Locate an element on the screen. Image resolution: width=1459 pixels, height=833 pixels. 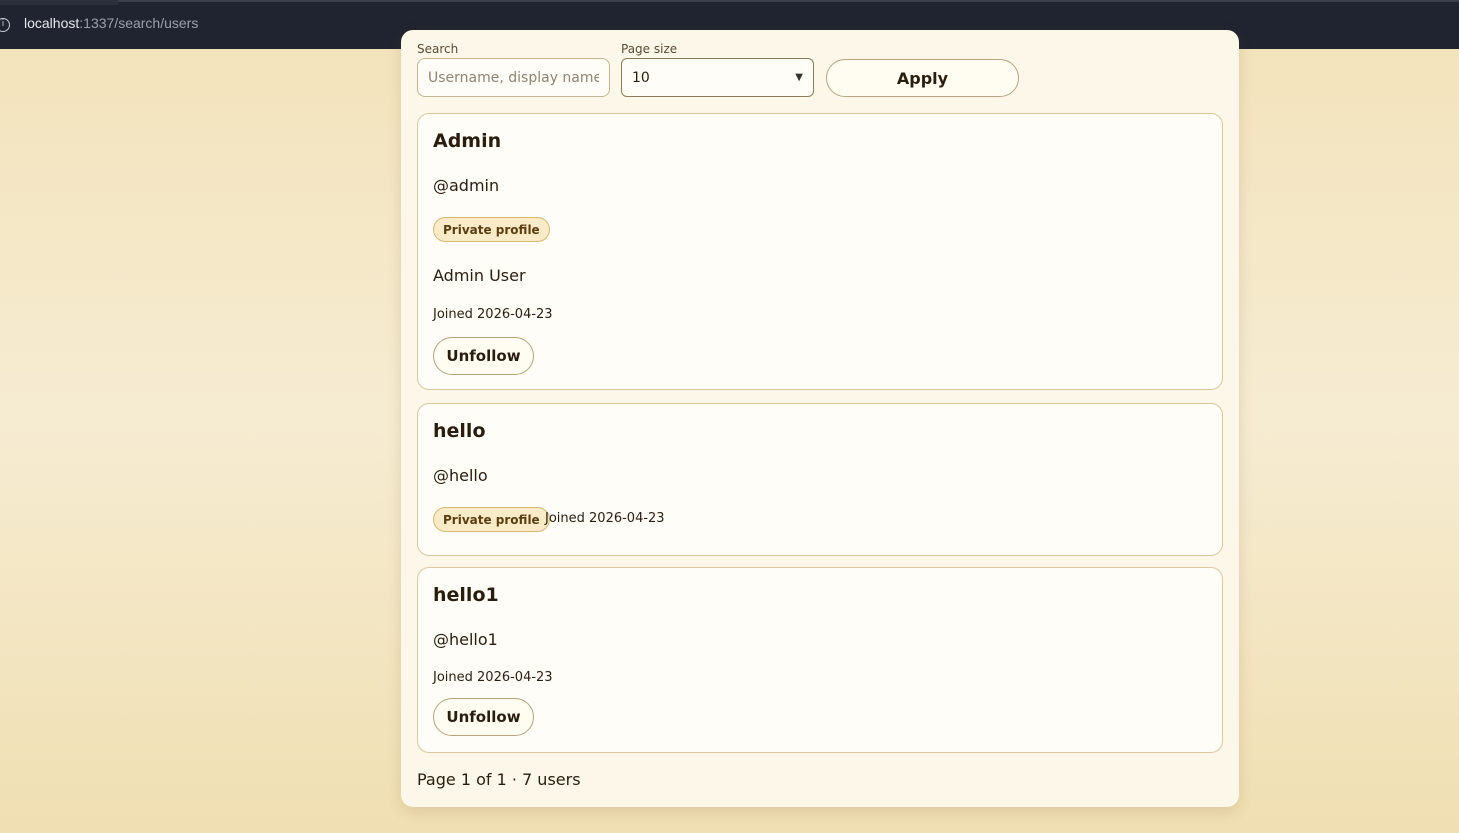
info-icon: i is located at coordinates (5, 25).